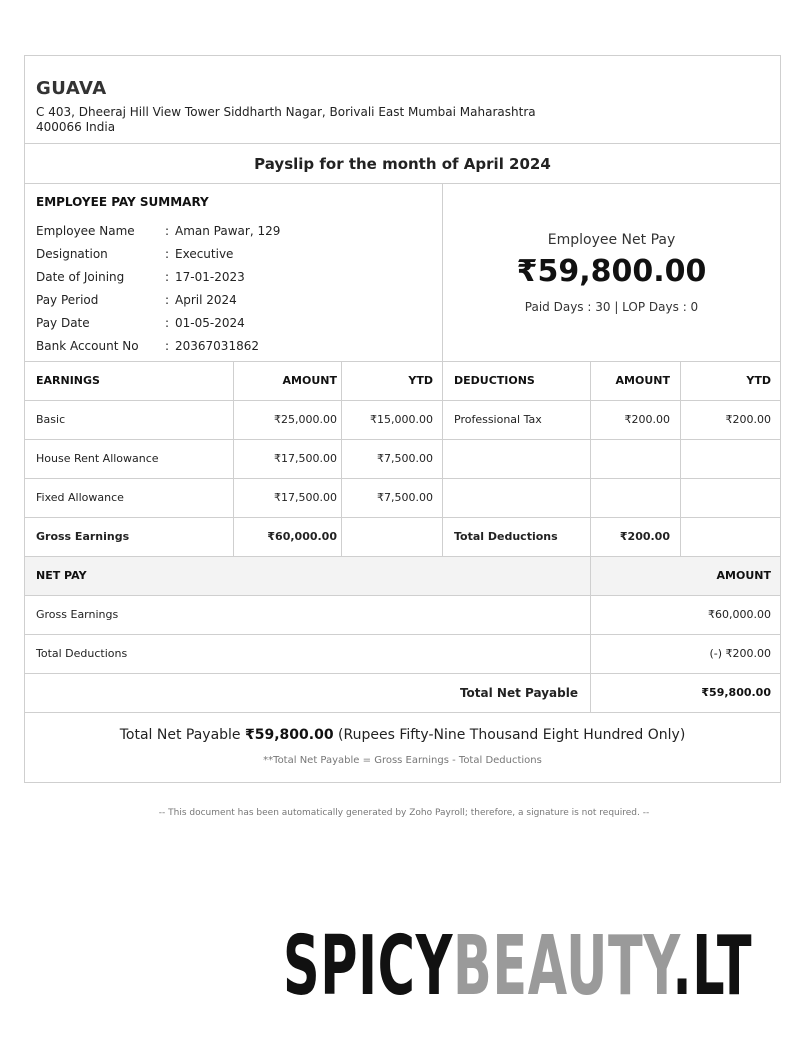  I want to click on field-label: Date of Joining, so click(80, 277).